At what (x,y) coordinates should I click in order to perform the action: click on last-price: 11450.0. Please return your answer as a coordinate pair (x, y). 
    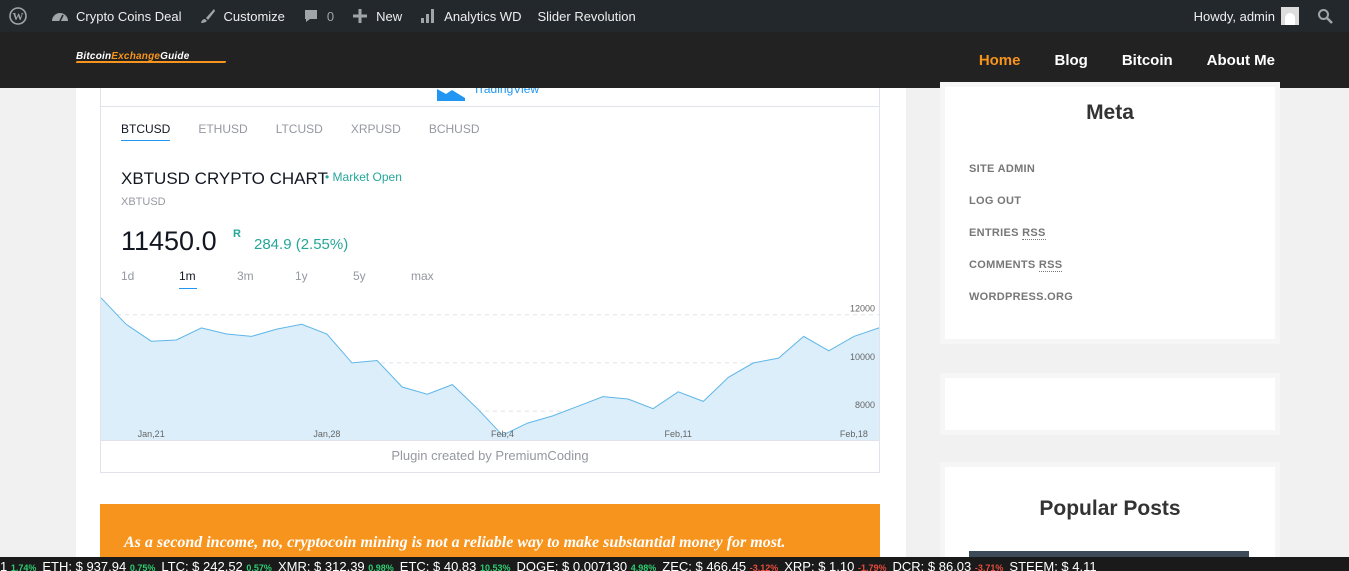
    Looking at the image, I should click on (169, 241).